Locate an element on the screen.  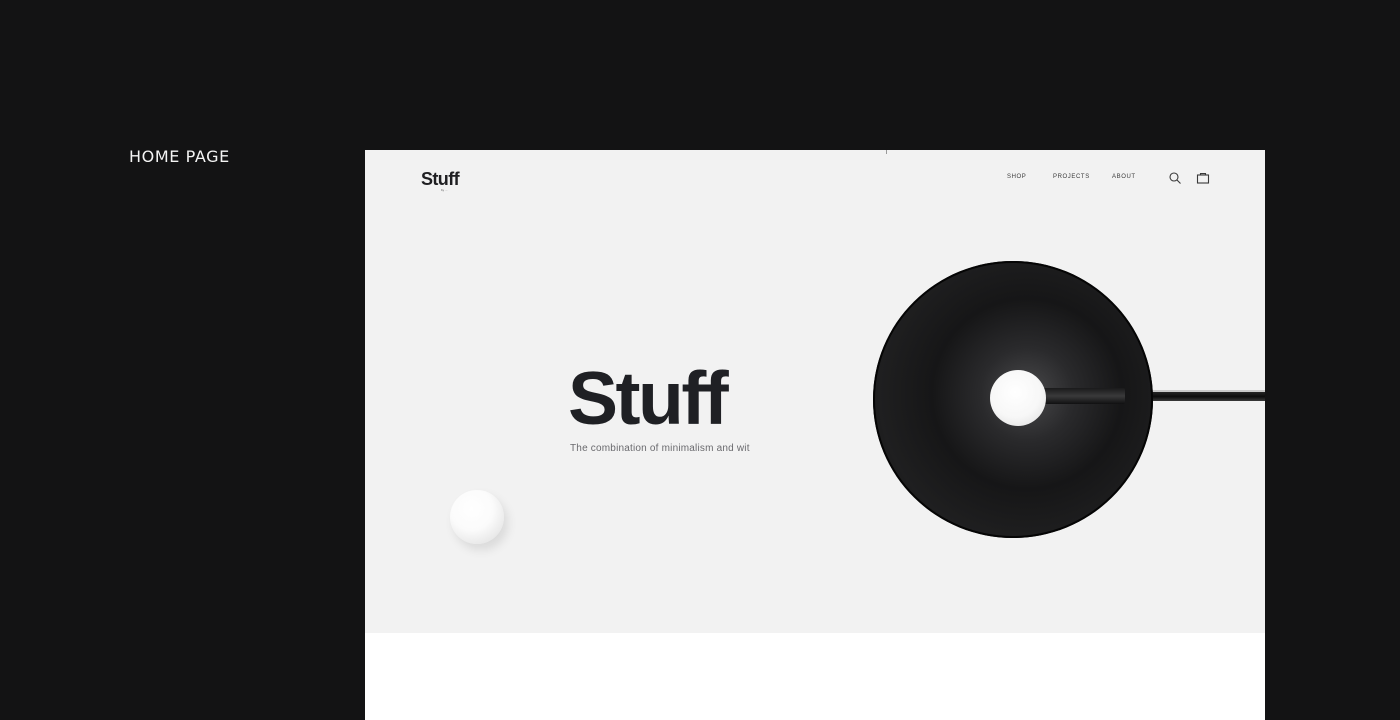
lamp-arm-highlight is located at coordinates (1207, 391).